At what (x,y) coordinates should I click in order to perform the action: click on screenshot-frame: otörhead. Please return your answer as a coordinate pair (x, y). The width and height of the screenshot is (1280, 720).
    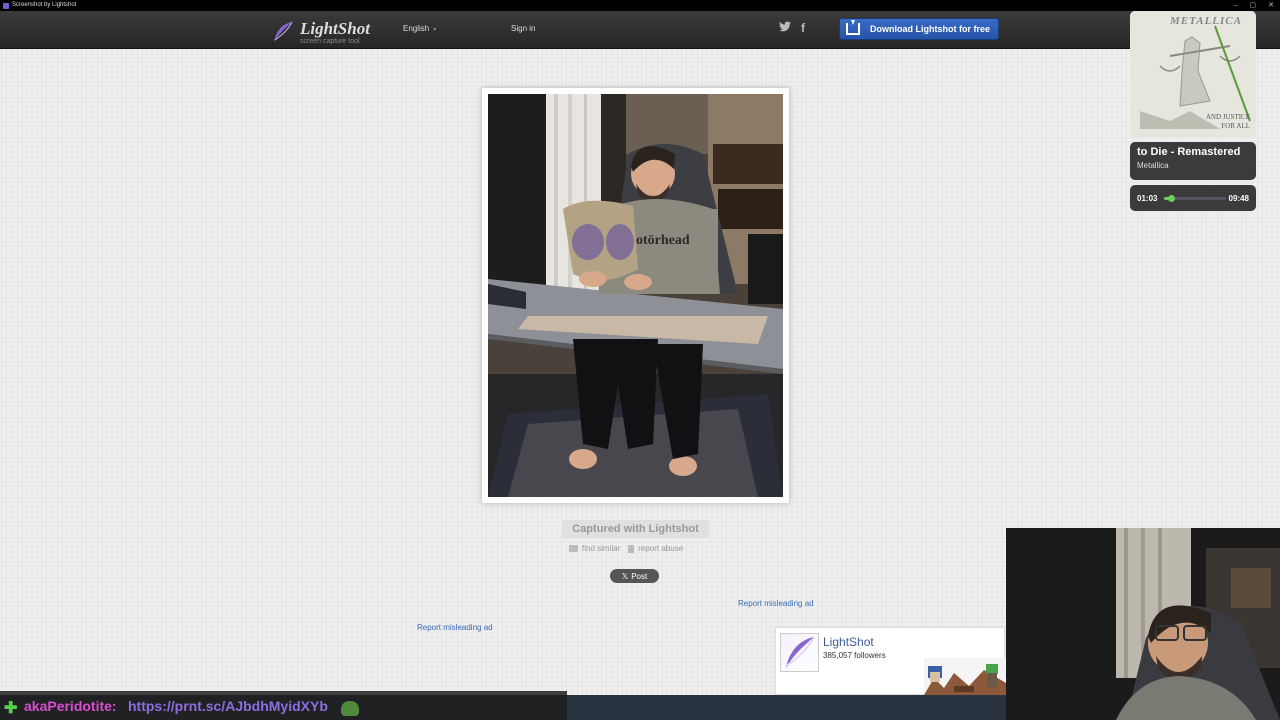
    Looking at the image, I should click on (635, 295).